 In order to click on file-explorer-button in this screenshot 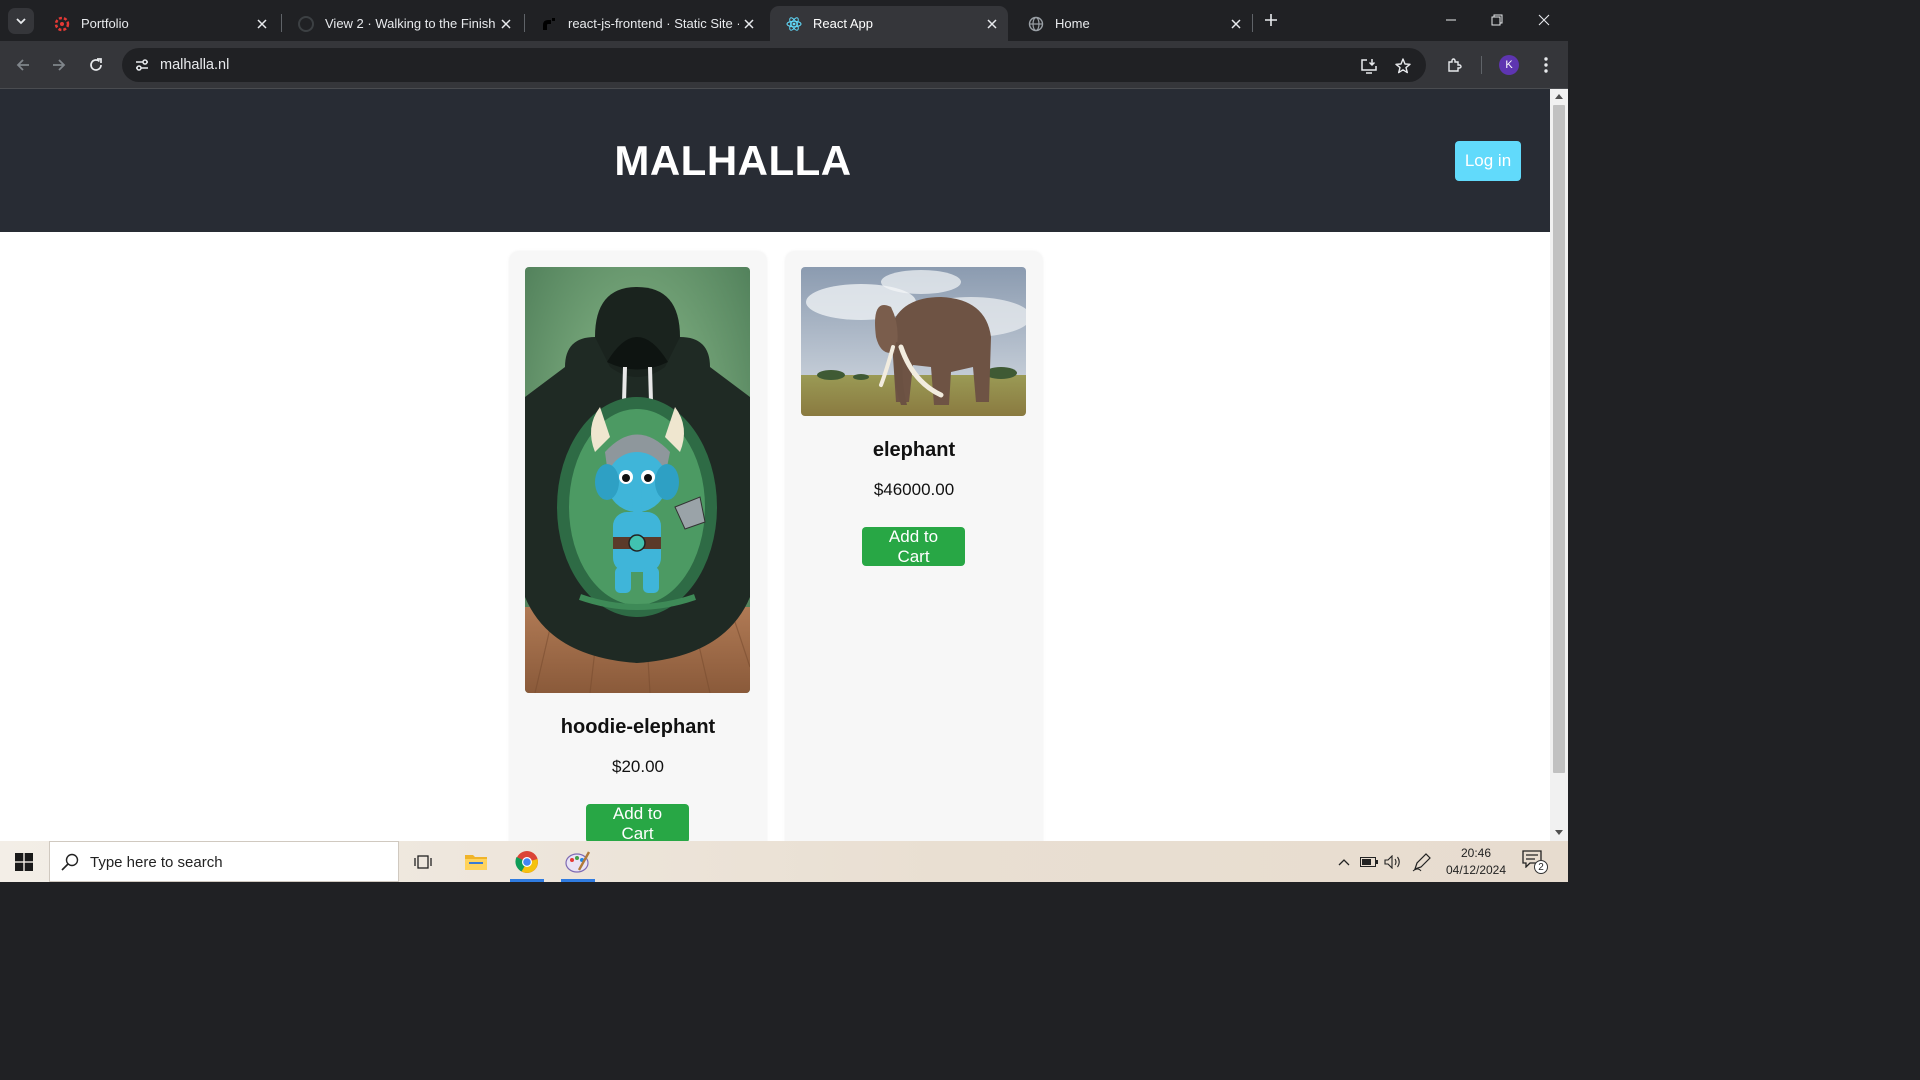, I will do `click(476, 861)`.